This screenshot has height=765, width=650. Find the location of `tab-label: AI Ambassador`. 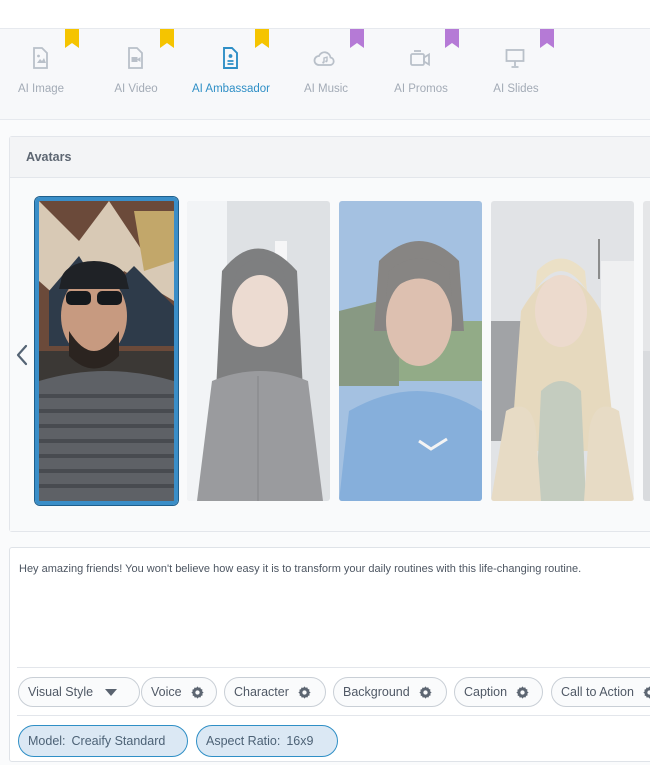

tab-label: AI Ambassador is located at coordinates (231, 89).